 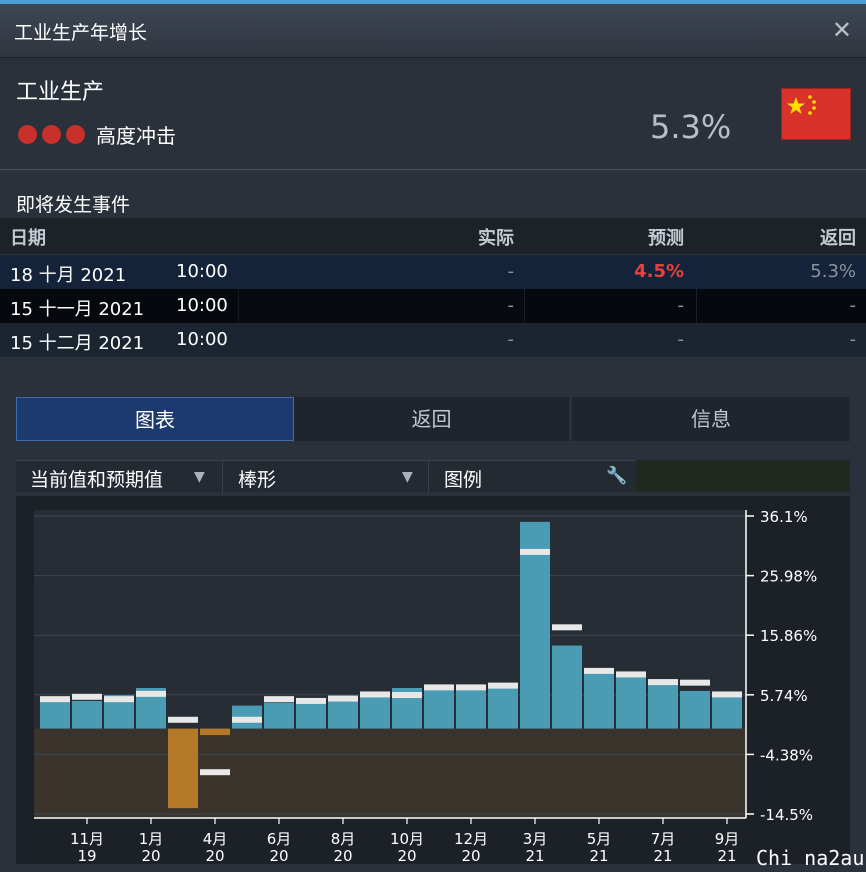 I want to click on y-tick-label: -4.38%, so click(x=786, y=755).